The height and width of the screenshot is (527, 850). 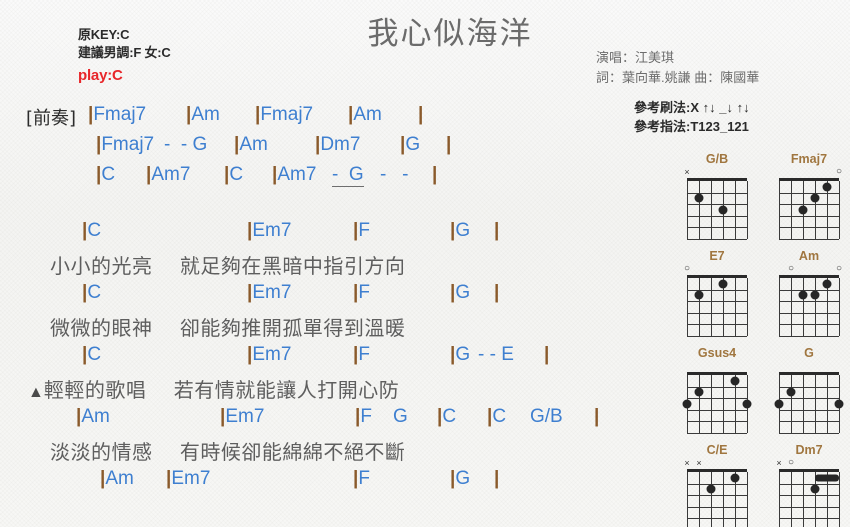 What do you see at coordinates (330, 483) in the screenshot?
I see `chord-line: |Am |Em7 |F |G |` at bounding box center [330, 483].